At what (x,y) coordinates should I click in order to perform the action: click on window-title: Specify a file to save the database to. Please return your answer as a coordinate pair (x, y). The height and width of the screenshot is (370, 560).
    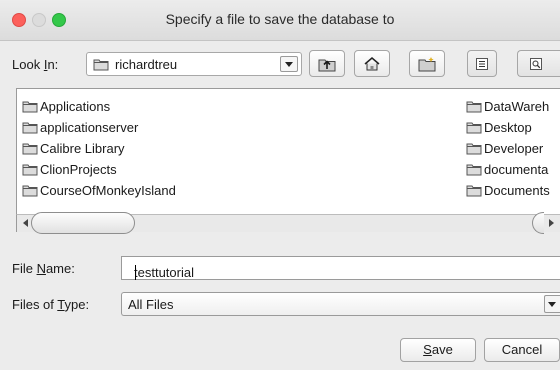
    Looking at the image, I should click on (280, 19).